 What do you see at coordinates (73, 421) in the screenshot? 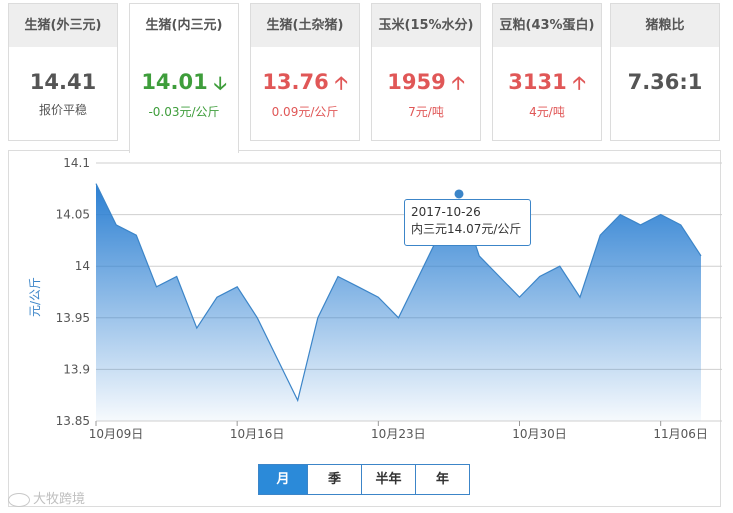
I see `y-tick-label: 13.85` at bounding box center [73, 421].